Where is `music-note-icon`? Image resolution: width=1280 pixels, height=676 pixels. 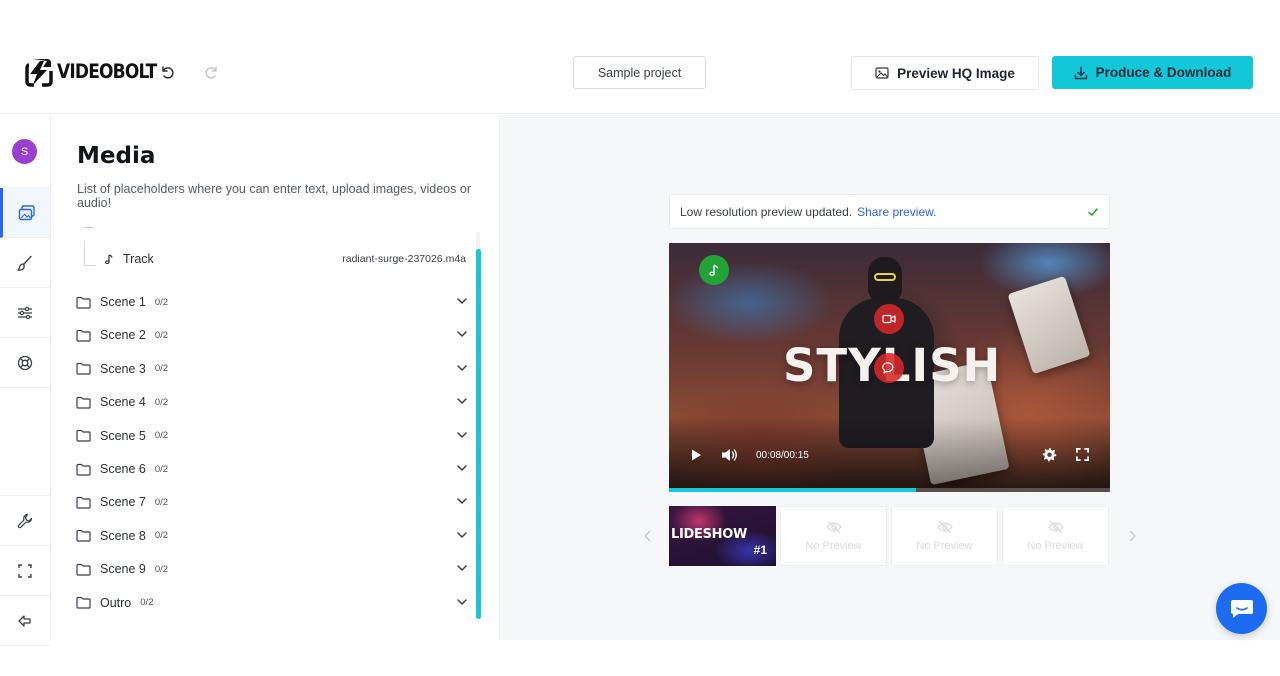
music-note-icon is located at coordinates (714, 270).